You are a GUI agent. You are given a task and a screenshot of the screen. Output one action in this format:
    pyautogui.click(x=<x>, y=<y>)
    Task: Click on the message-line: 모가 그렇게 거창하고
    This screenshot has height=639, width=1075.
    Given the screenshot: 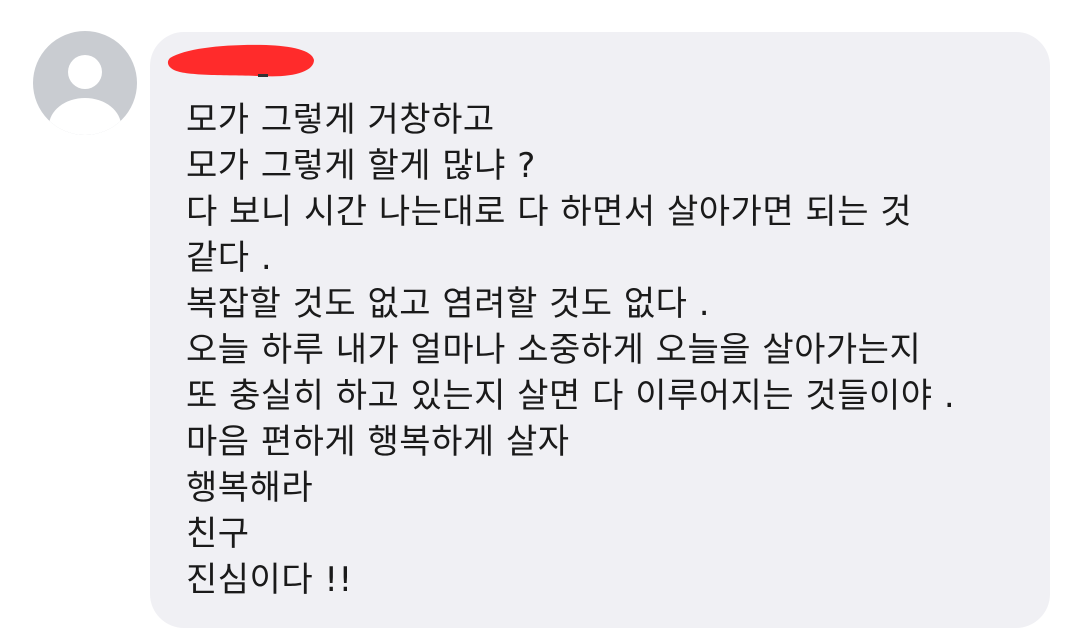 What is the action you would take?
    pyautogui.click(x=340, y=120)
    